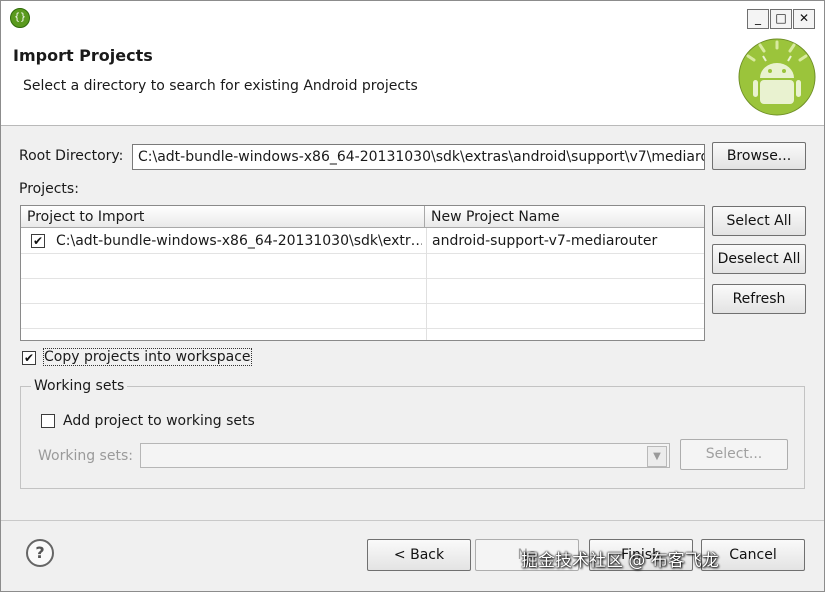 The image size is (825, 592). Describe the element at coordinates (40, 553) in the screenshot. I see `help-icon: ?` at that location.